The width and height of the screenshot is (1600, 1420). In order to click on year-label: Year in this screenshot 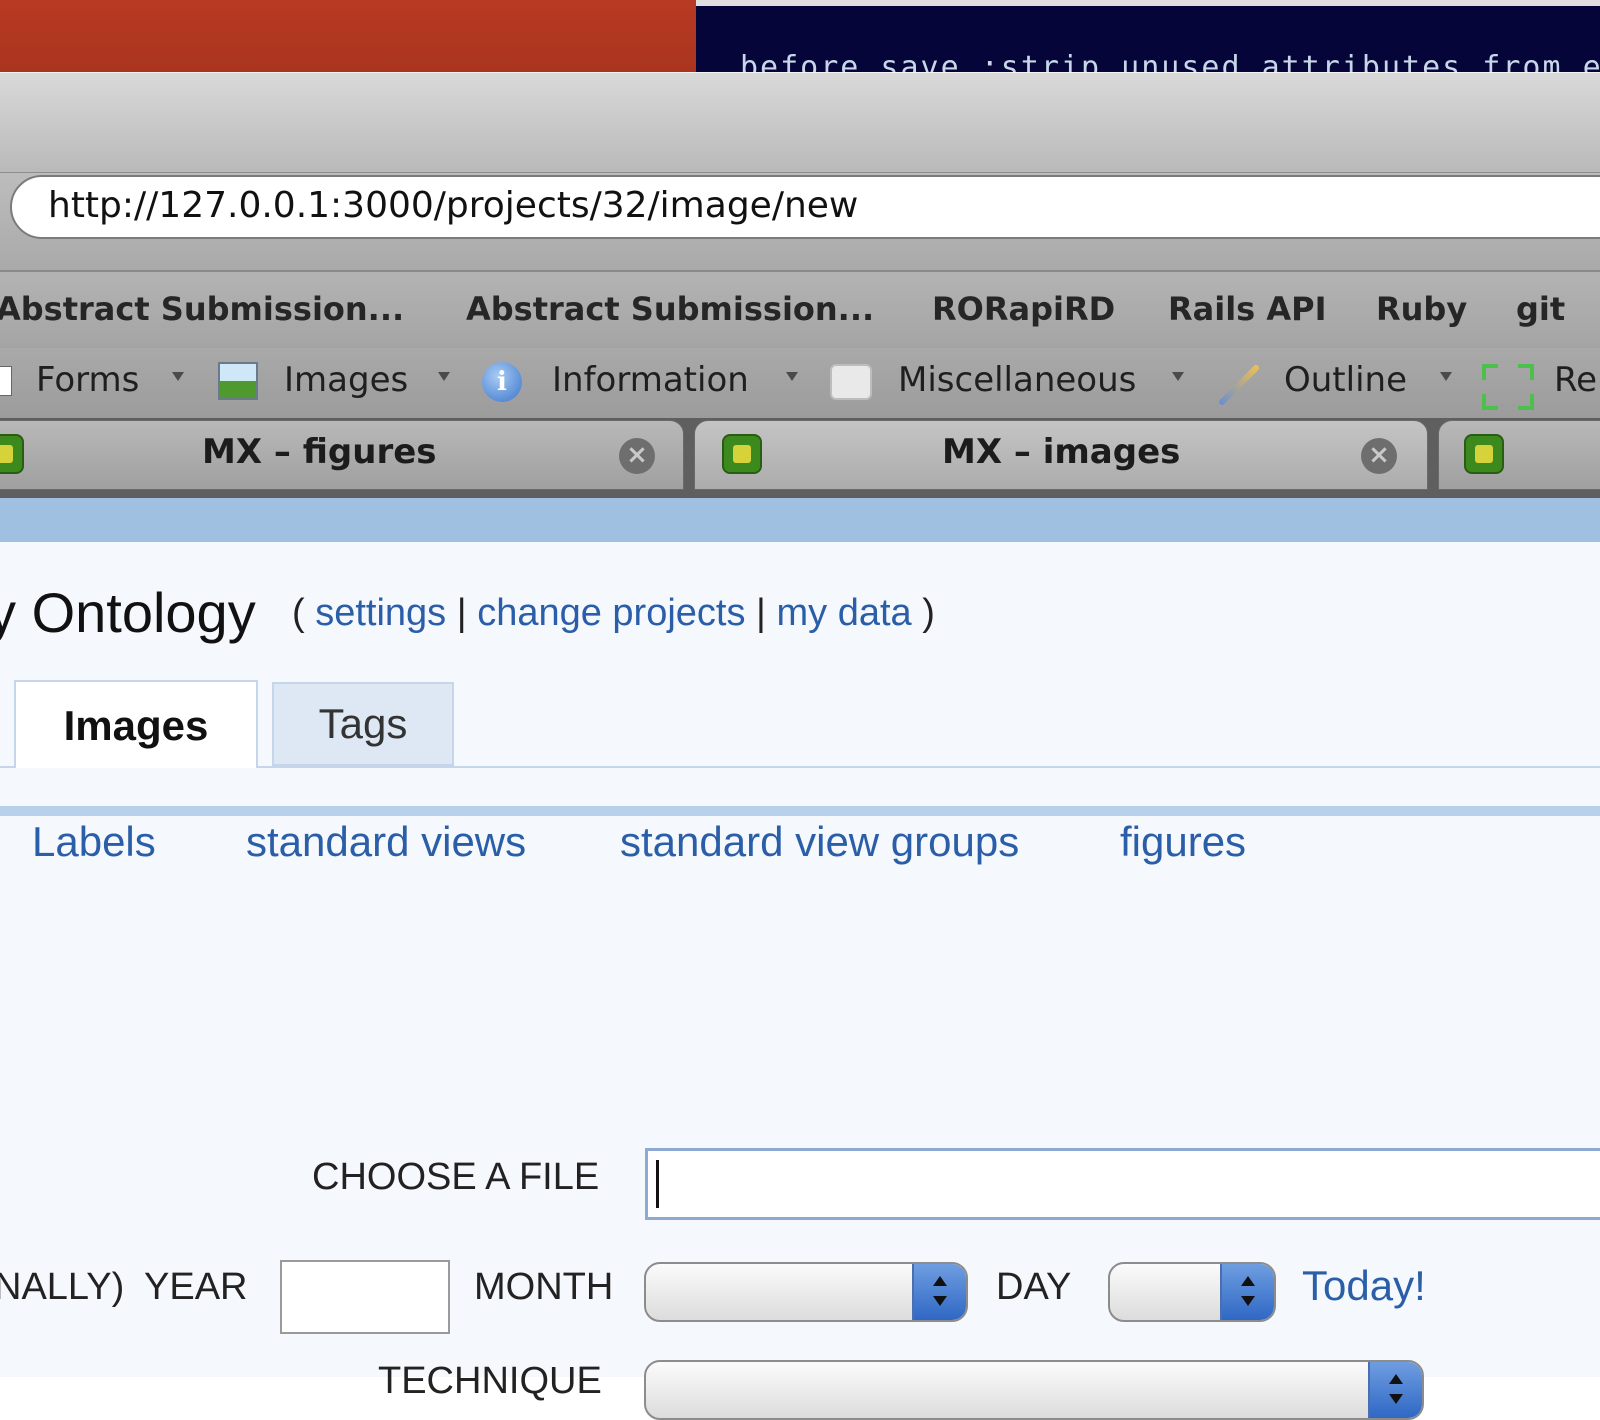, I will do `click(196, 1287)`.